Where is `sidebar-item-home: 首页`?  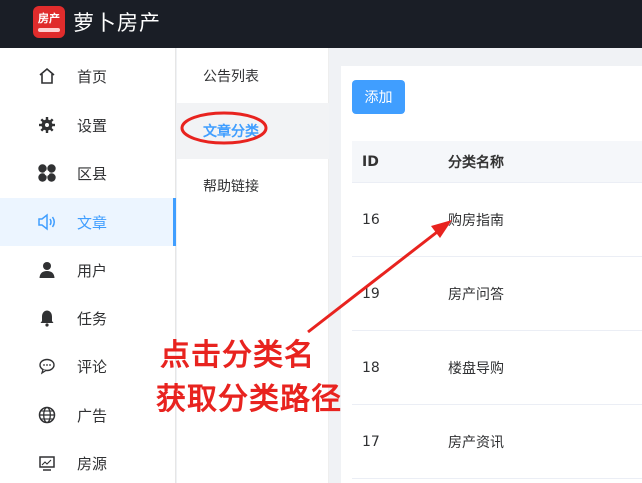 sidebar-item-home: 首页 is located at coordinates (88, 76).